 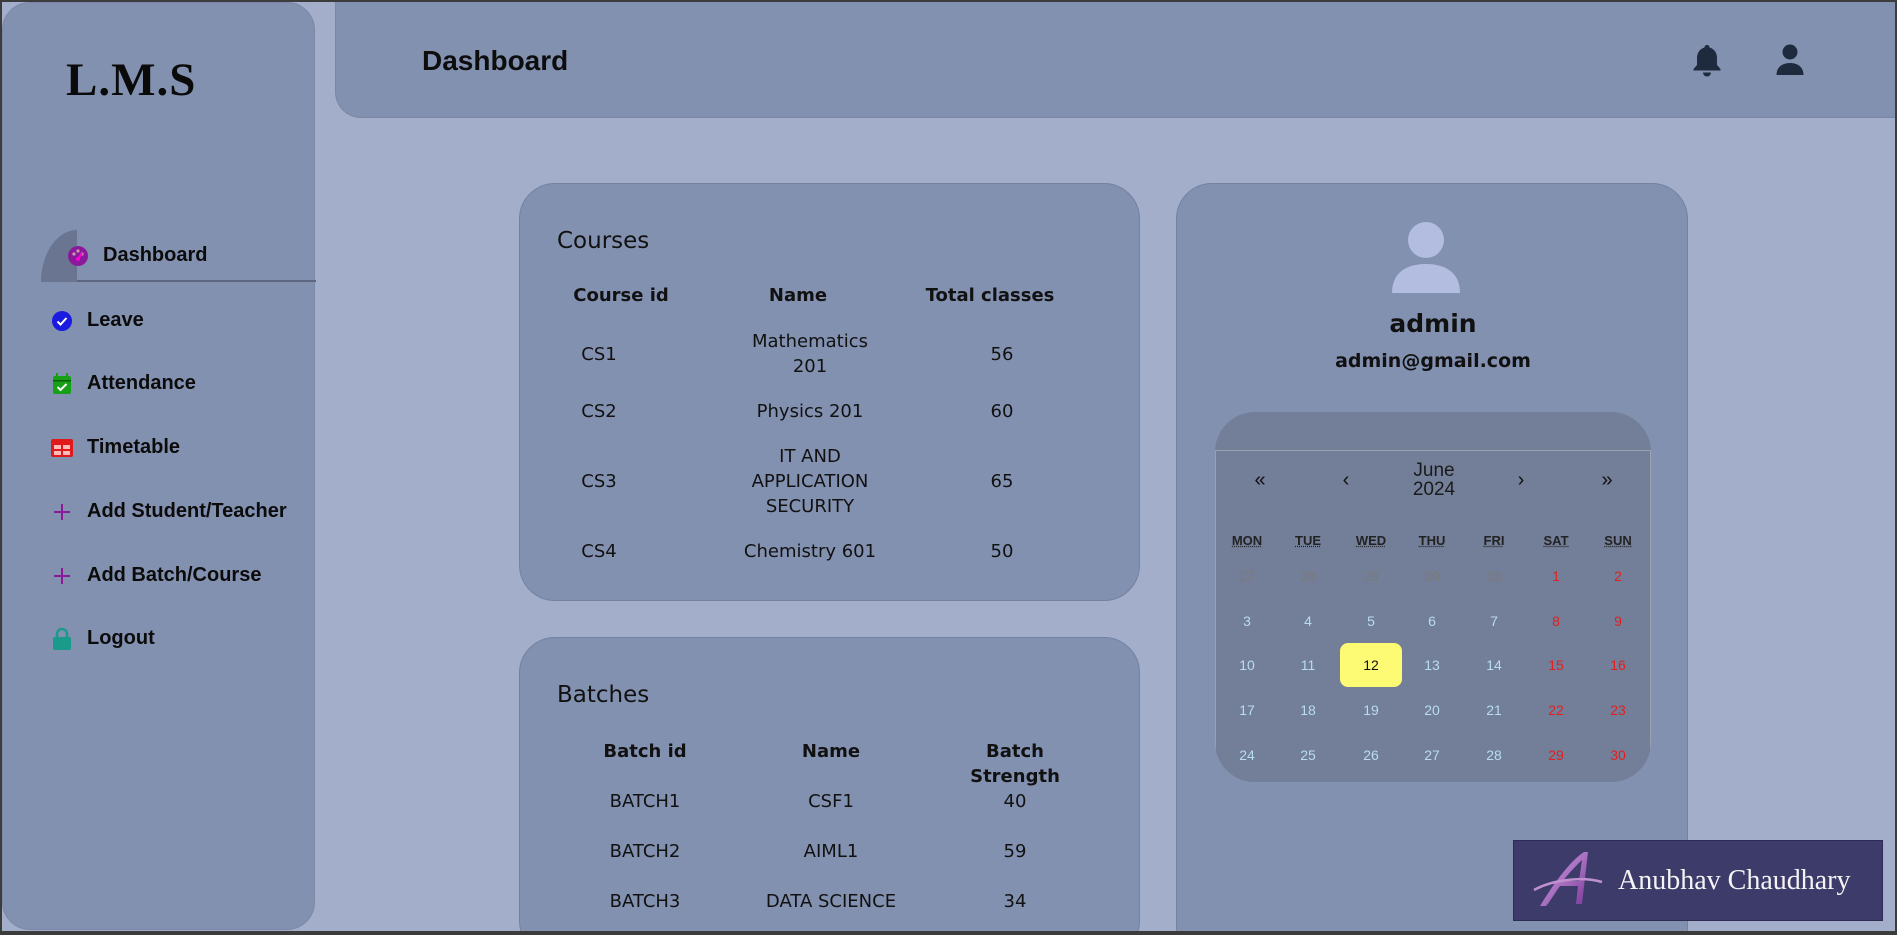 I want to click on sidebar-item-label: Add Batch/Course, so click(x=174, y=575).